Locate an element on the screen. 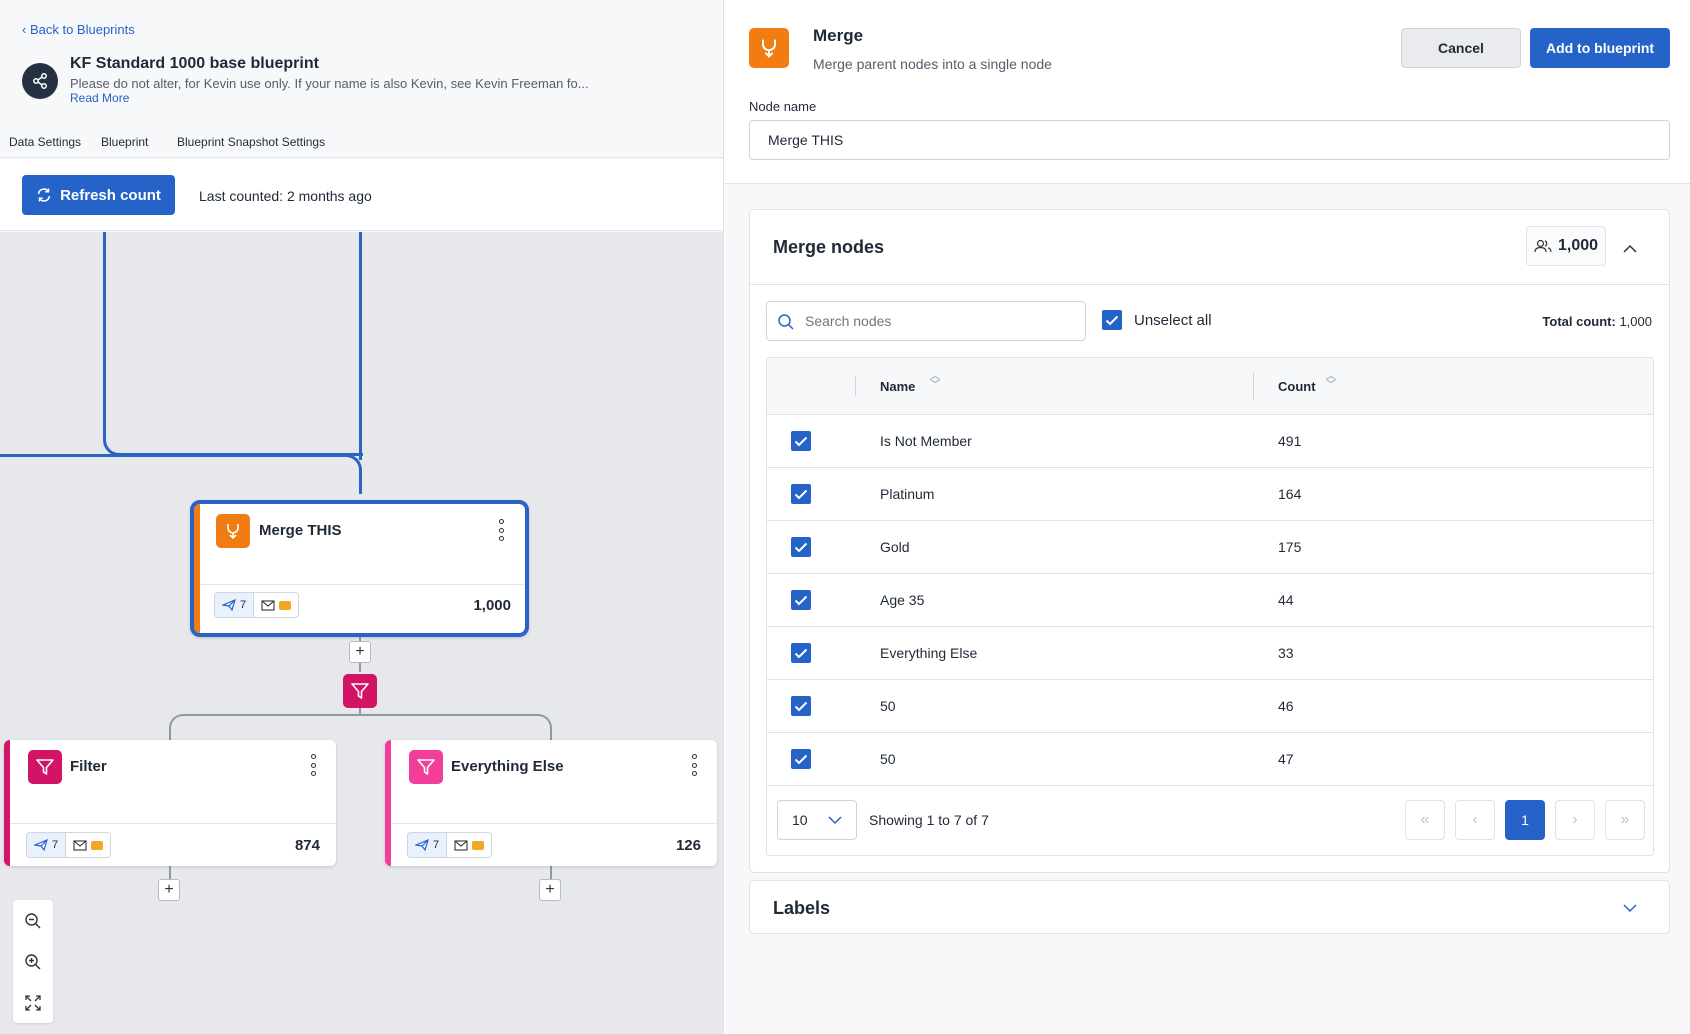  refresh-count-button: Refresh count is located at coordinates (98, 195).